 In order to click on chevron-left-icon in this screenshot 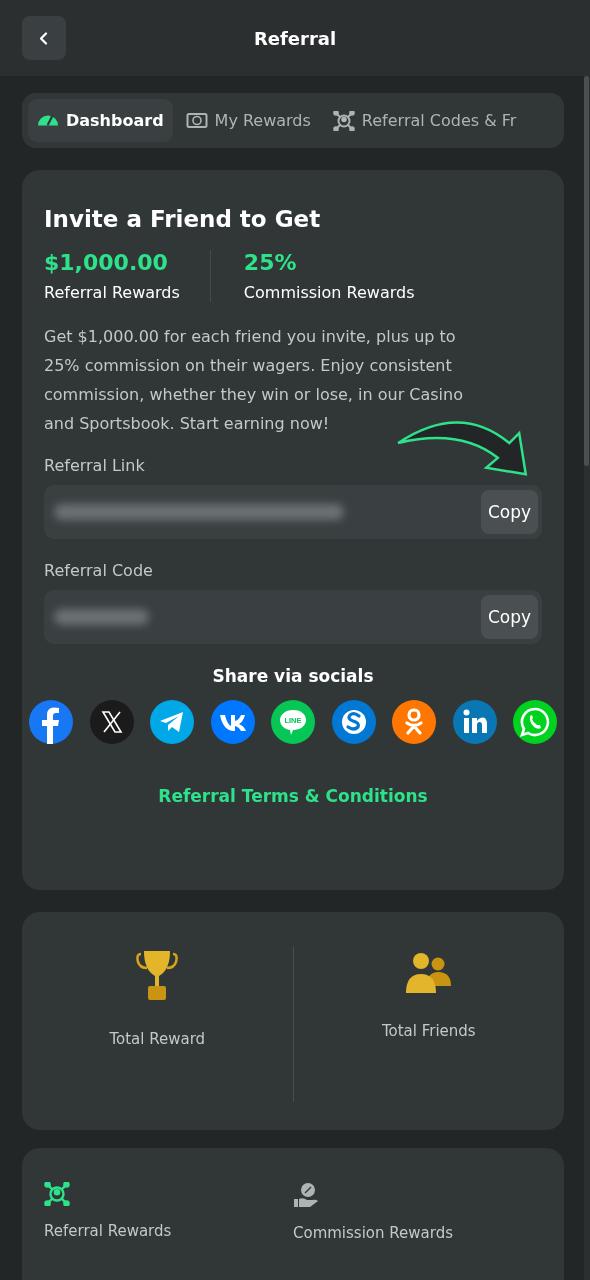, I will do `click(44, 38)`.